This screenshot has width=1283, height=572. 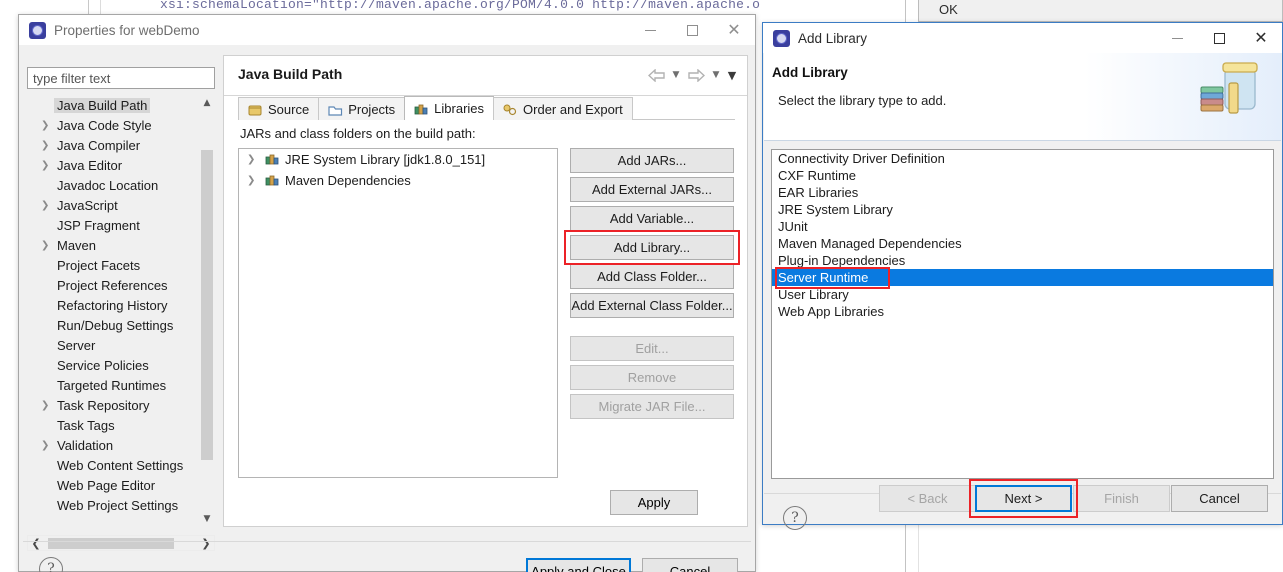 What do you see at coordinates (121, 285) in the screenshot?
I see `tree-item-project-references: Project References` at bounding box center [121, 285].